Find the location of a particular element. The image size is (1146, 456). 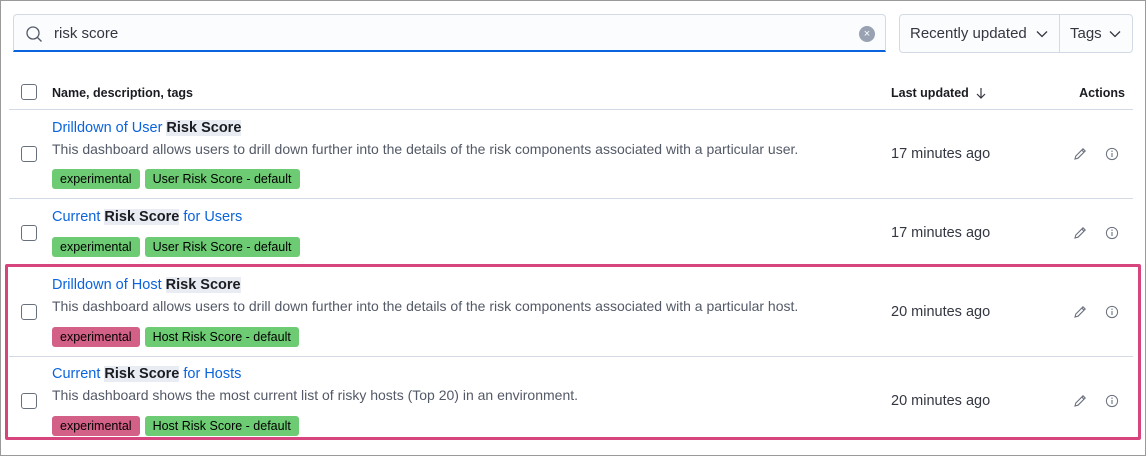

sort-dropdown-label: Recently updated is located at coordinates (968, 33).